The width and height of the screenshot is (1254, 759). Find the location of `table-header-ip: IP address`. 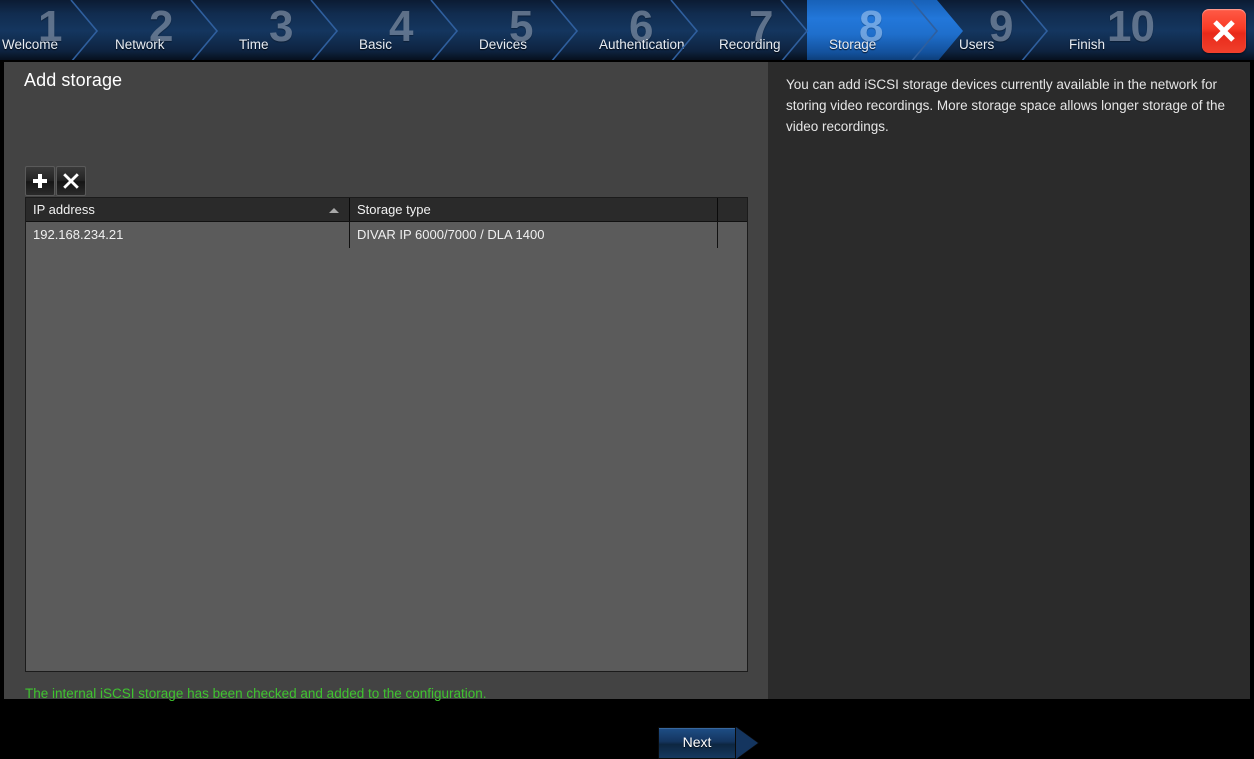

table-header-ip: IP address is located at coordinates (188, 209).